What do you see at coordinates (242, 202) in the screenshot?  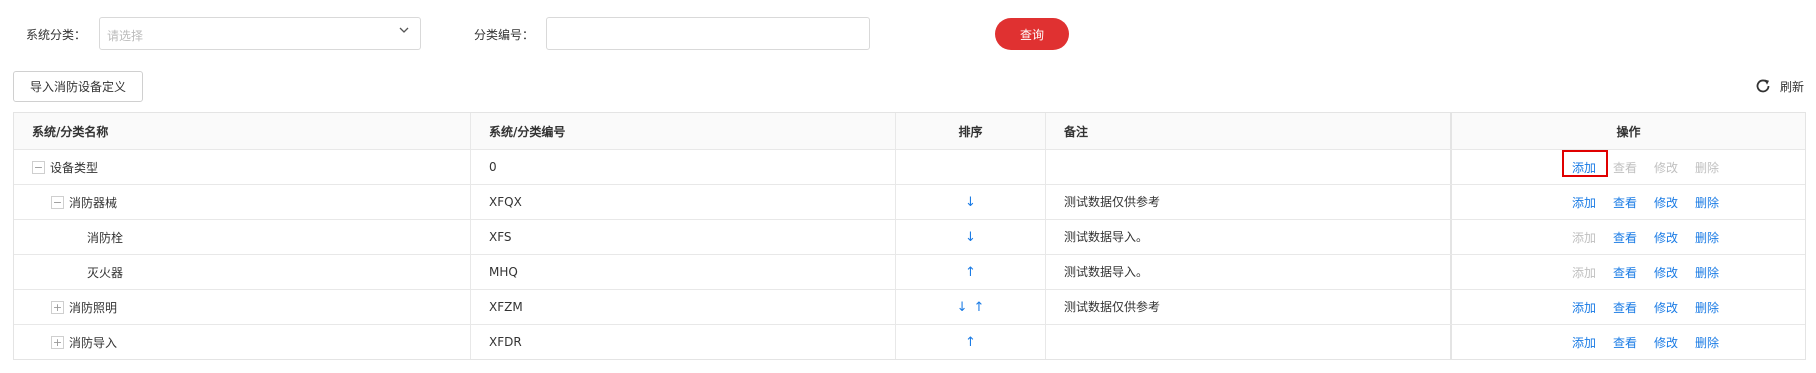 I see `name-cell: − 消防器械` at bounding box center [242, 202].